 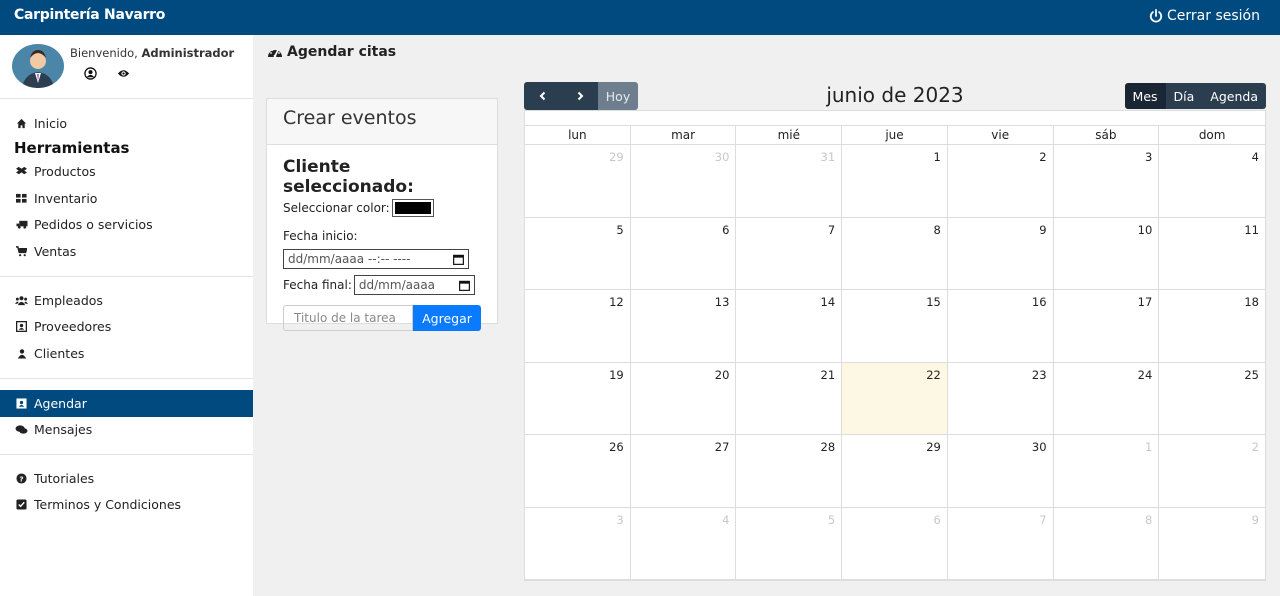 I want to click on sidebar-item-ventas: Ventas, so click(x=126, y=251).